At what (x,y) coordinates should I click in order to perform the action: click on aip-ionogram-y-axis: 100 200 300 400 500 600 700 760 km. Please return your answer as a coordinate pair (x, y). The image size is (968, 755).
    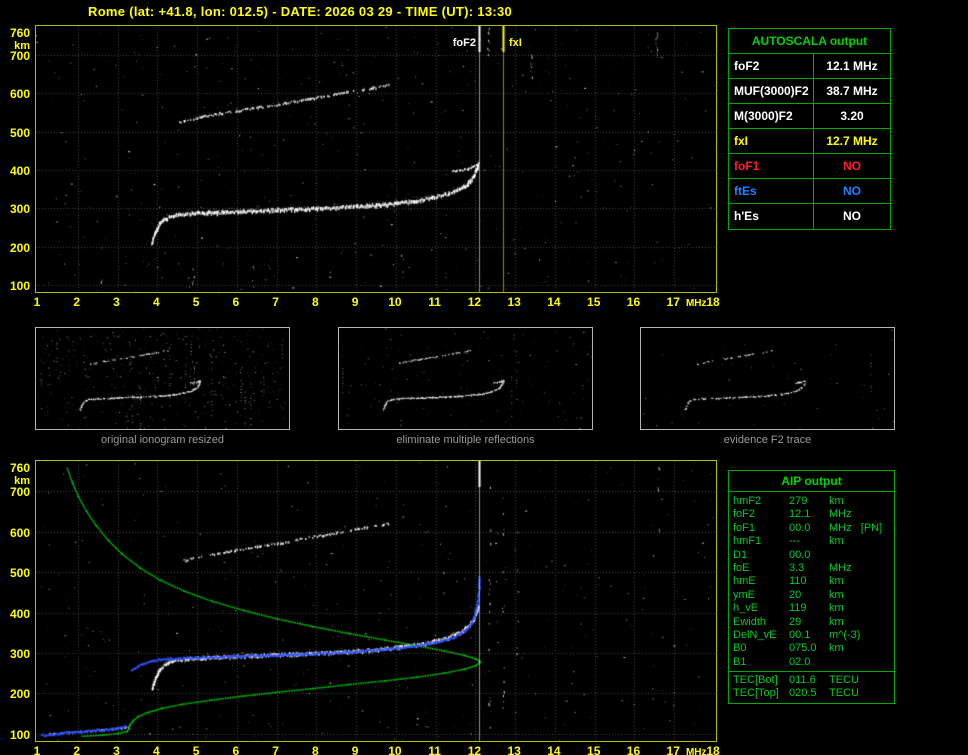
    Looking at the image, I should click on (16, 603).